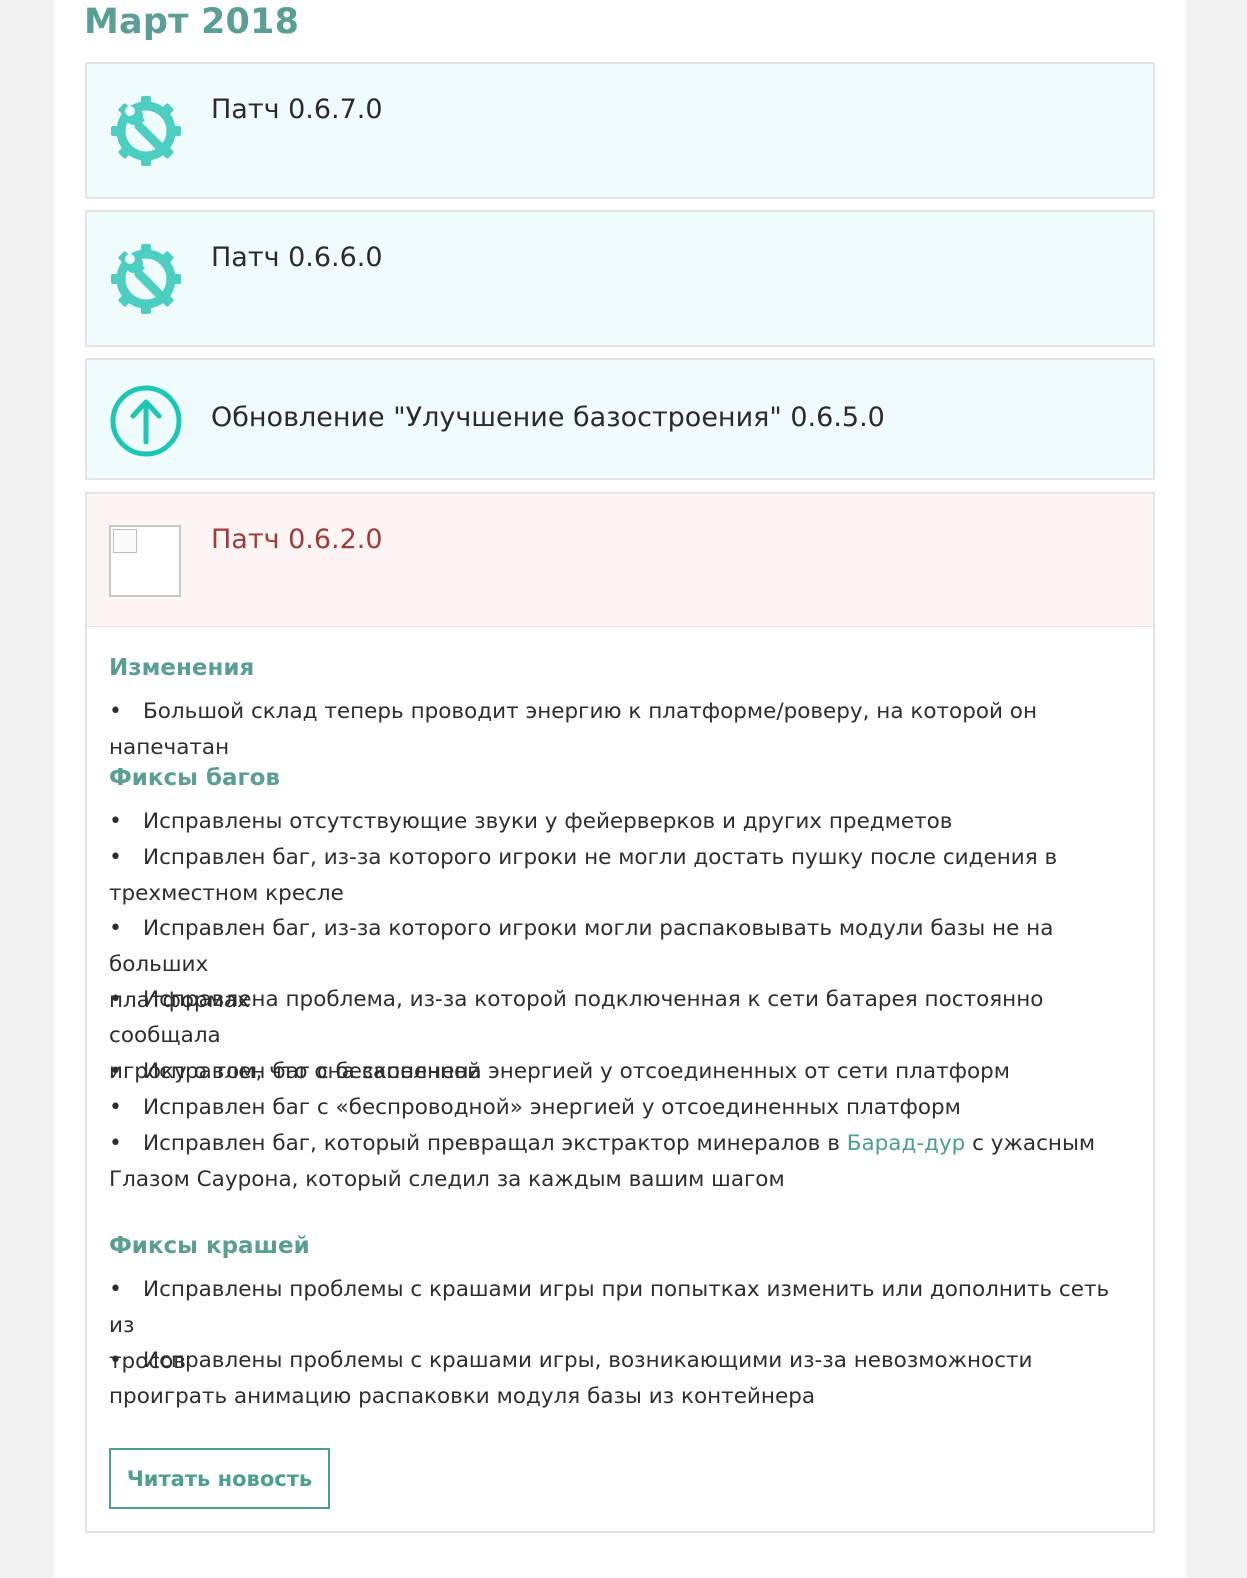 This screenshot has width=1247, height=1578. I want to click on crashfix-heading: Фиксы крашей, so click(209, 1246).